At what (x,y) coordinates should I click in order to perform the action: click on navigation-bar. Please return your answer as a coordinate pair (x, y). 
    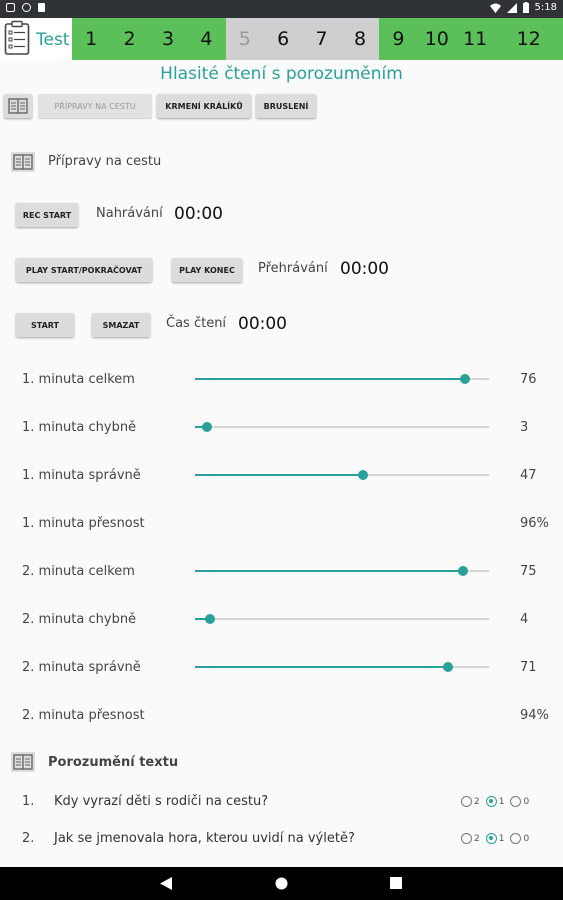
    Looking at the image, I should click on (281, 883).